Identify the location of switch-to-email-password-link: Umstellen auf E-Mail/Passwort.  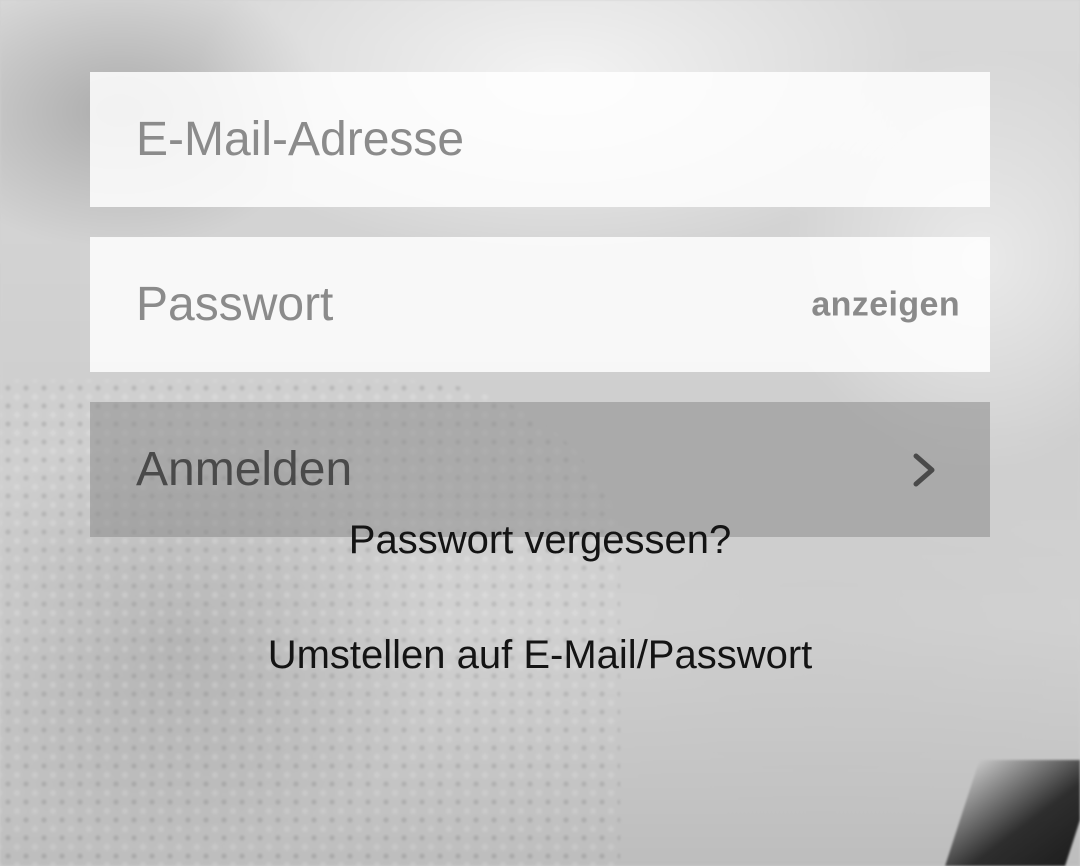
(540, 655).